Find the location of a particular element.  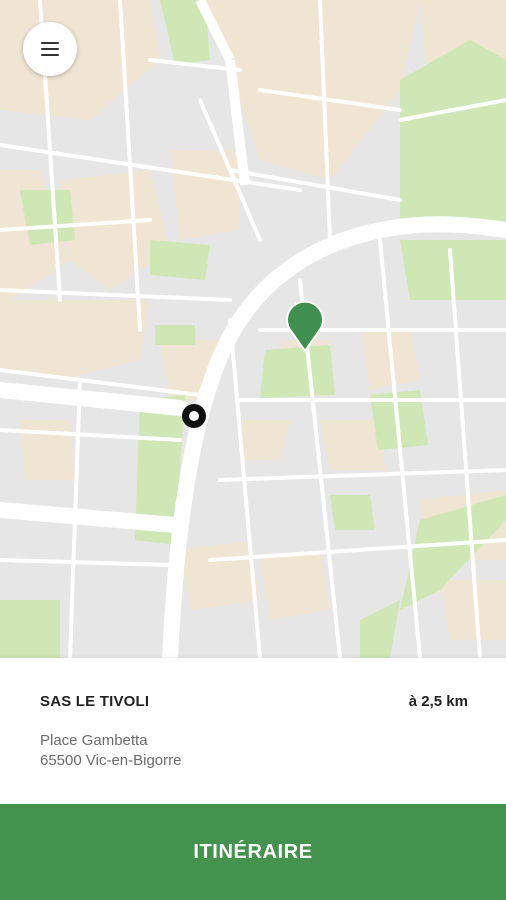

itinerary-button: ITINÉRAIRE is located at coordinates (253, 852).